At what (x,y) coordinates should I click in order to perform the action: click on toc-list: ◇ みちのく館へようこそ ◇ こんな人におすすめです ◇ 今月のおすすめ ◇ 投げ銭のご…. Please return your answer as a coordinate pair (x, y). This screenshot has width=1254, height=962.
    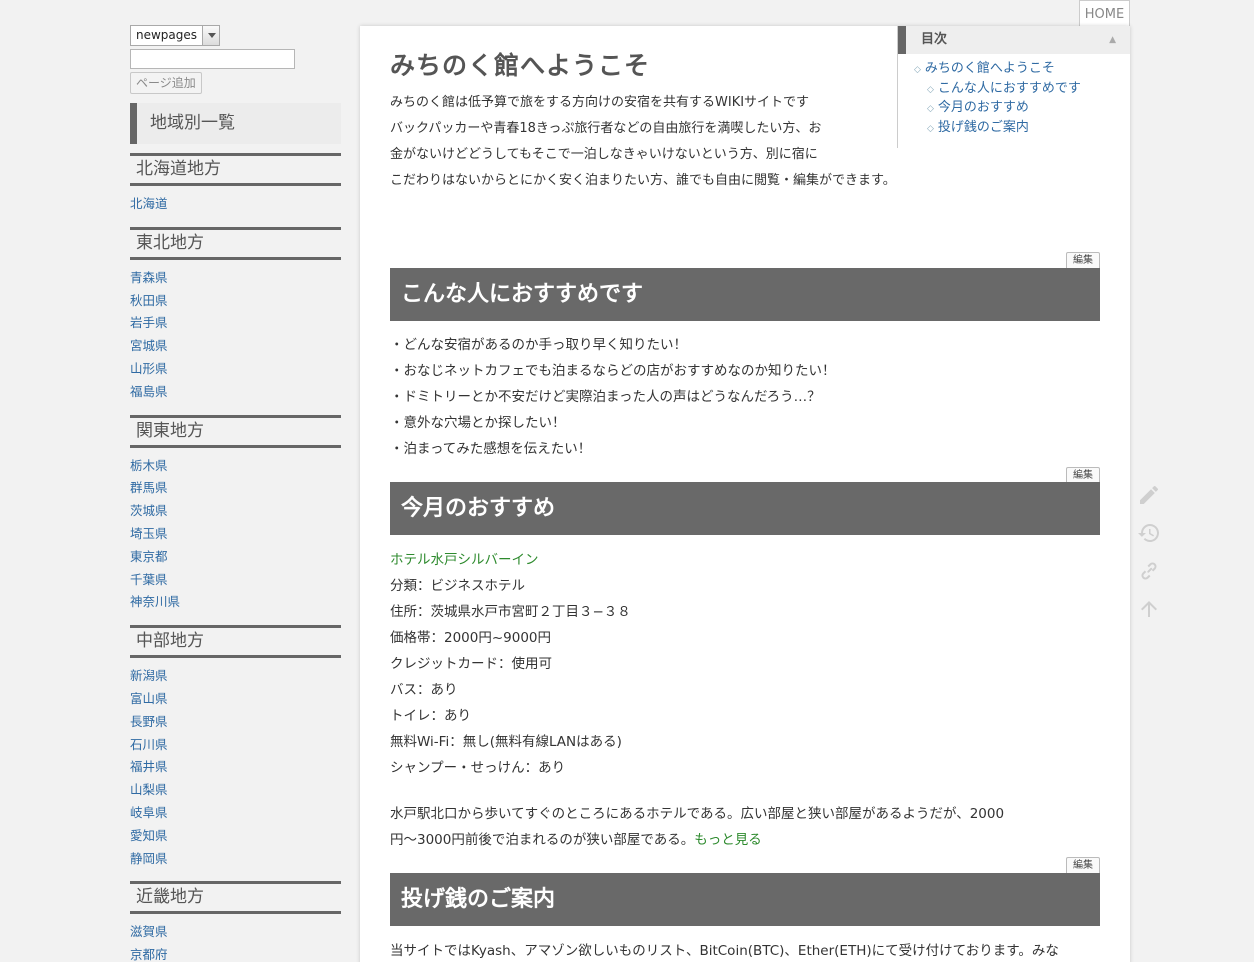
    Looking at the image, I should click on (1014, 95).